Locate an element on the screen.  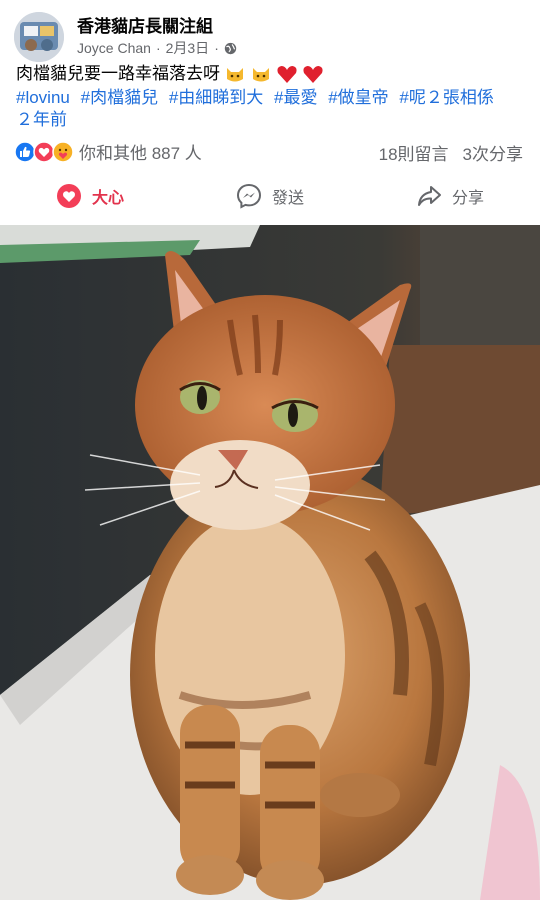
post-text-line: 肉檔貓兒要一路幸福落去呀 is located at coordinates (170, 74).